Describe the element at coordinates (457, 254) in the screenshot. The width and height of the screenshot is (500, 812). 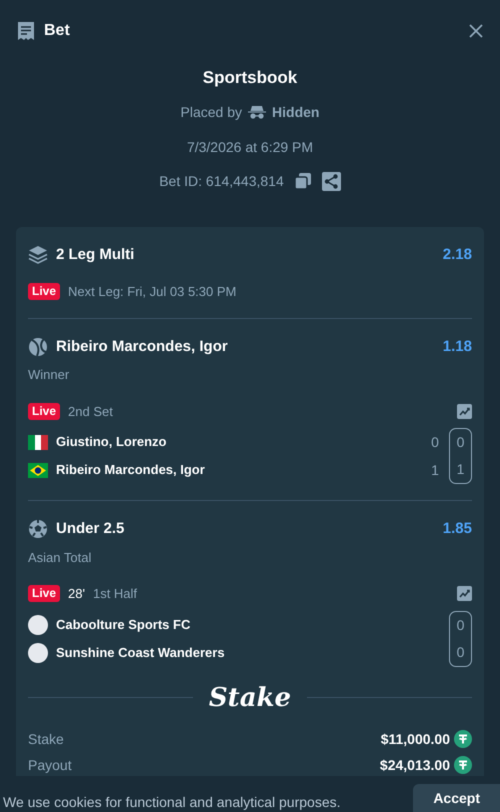
I see `total-odds: 2.18` at that location.